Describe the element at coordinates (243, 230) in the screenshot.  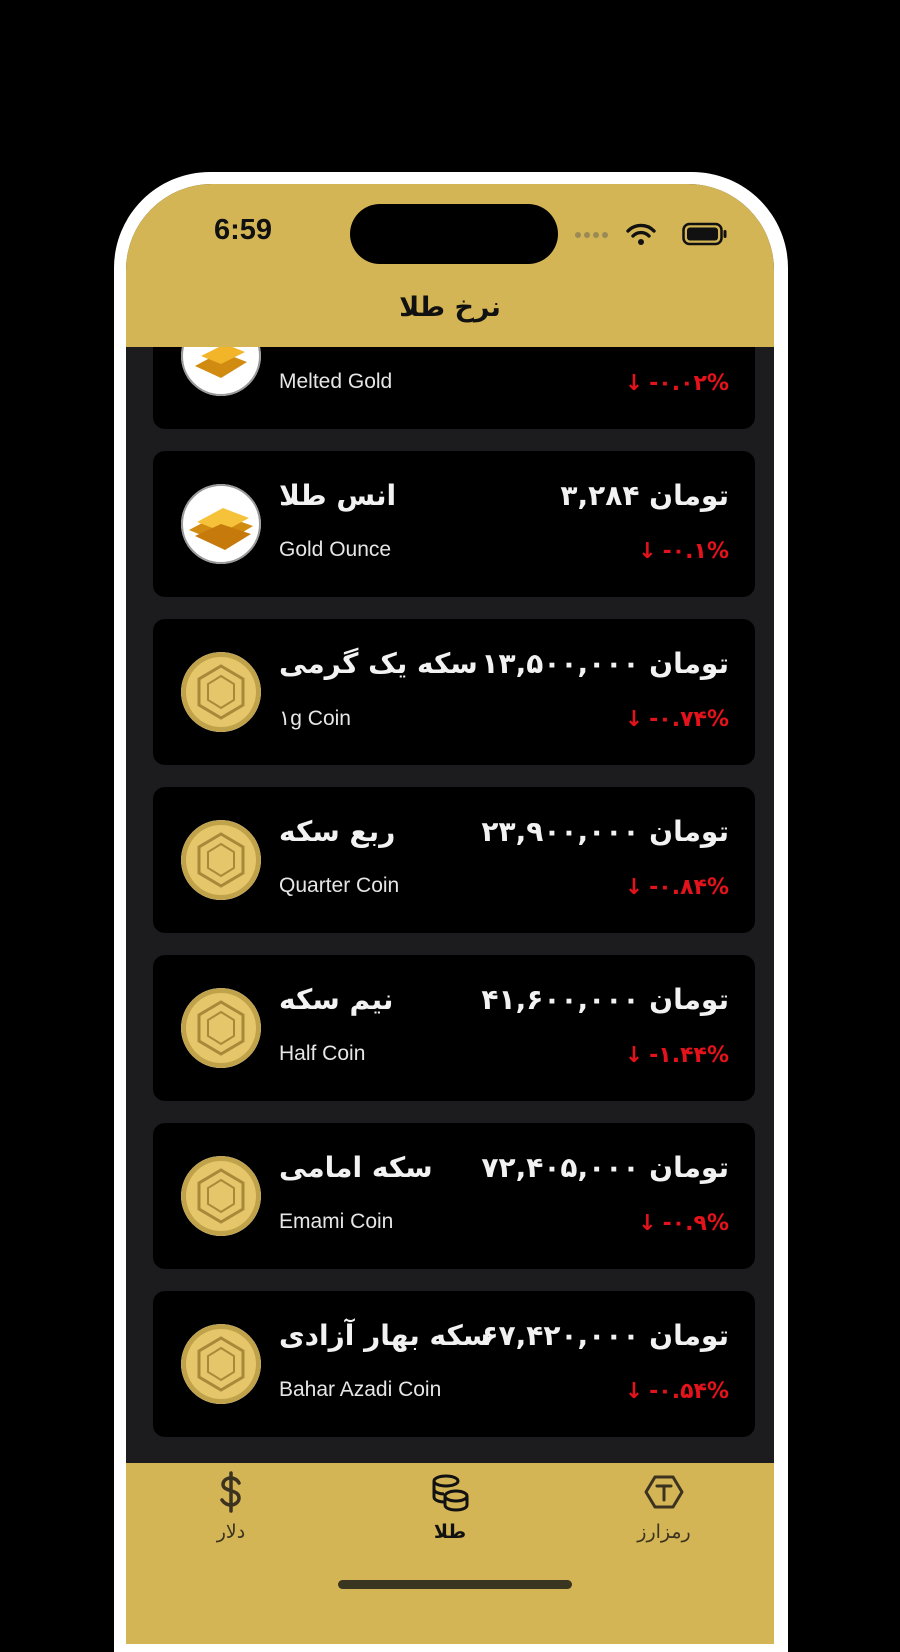
I see `status-time: 6:59` at that location.